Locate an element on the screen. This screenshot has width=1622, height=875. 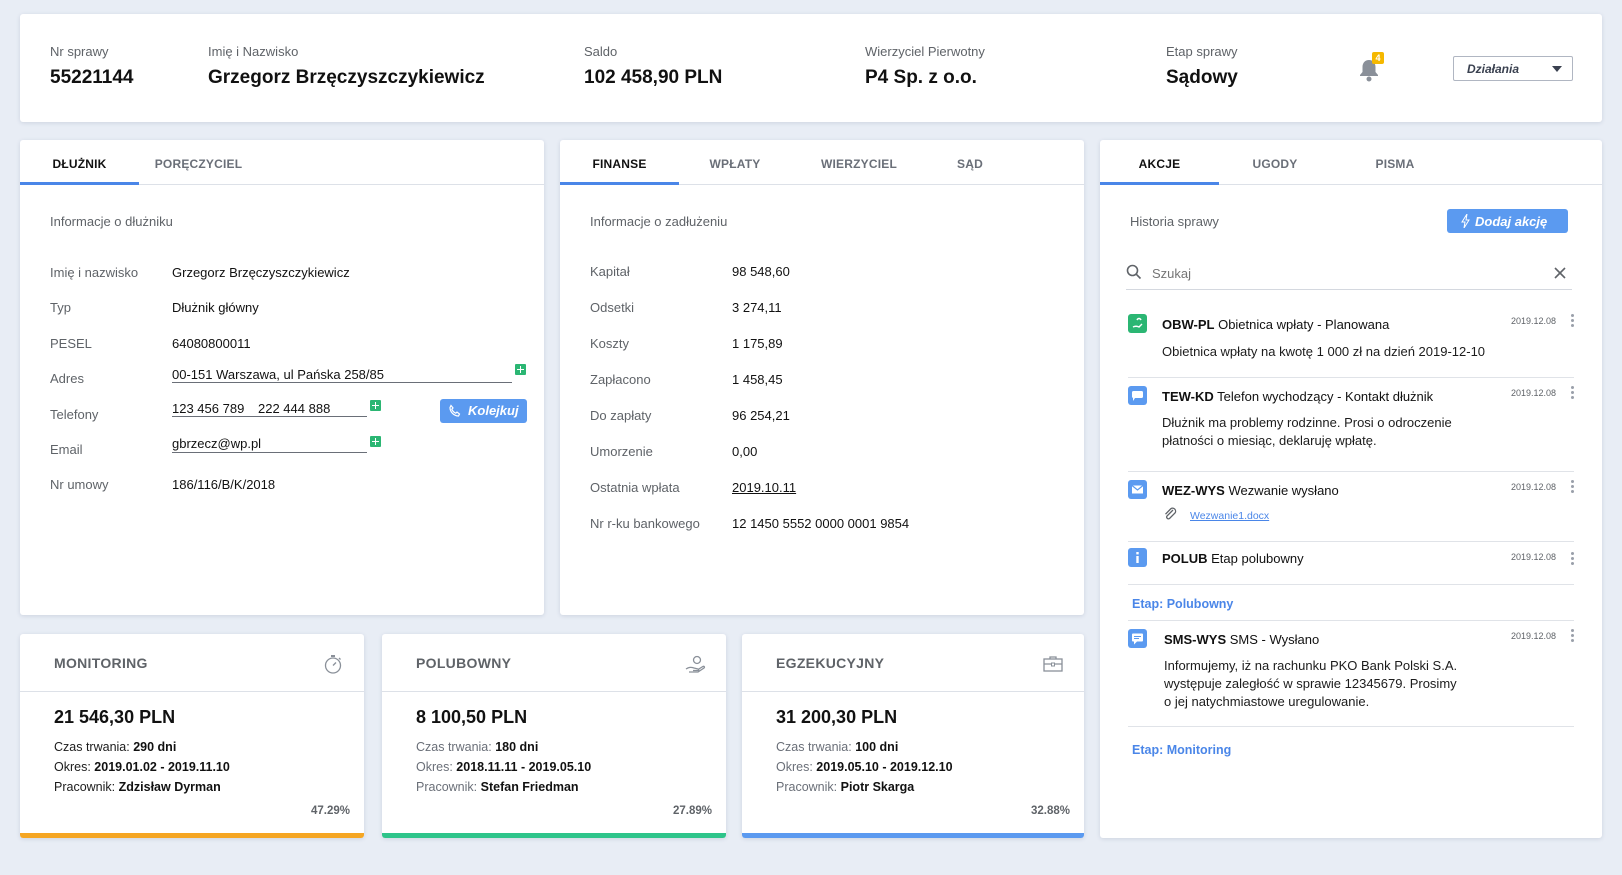
due-val: 96 254,21 is located at coordinates (761, 415).